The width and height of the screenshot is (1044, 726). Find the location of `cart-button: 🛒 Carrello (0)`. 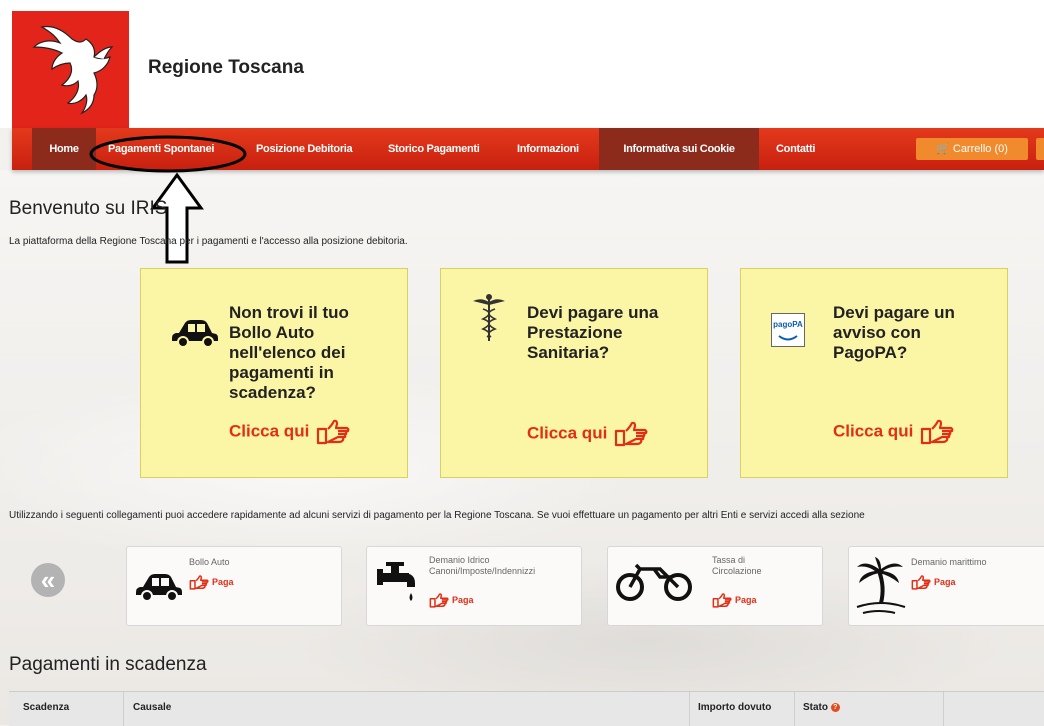

cart-button: 🛒 Carrello (0) is located at coordinates (972, 149).